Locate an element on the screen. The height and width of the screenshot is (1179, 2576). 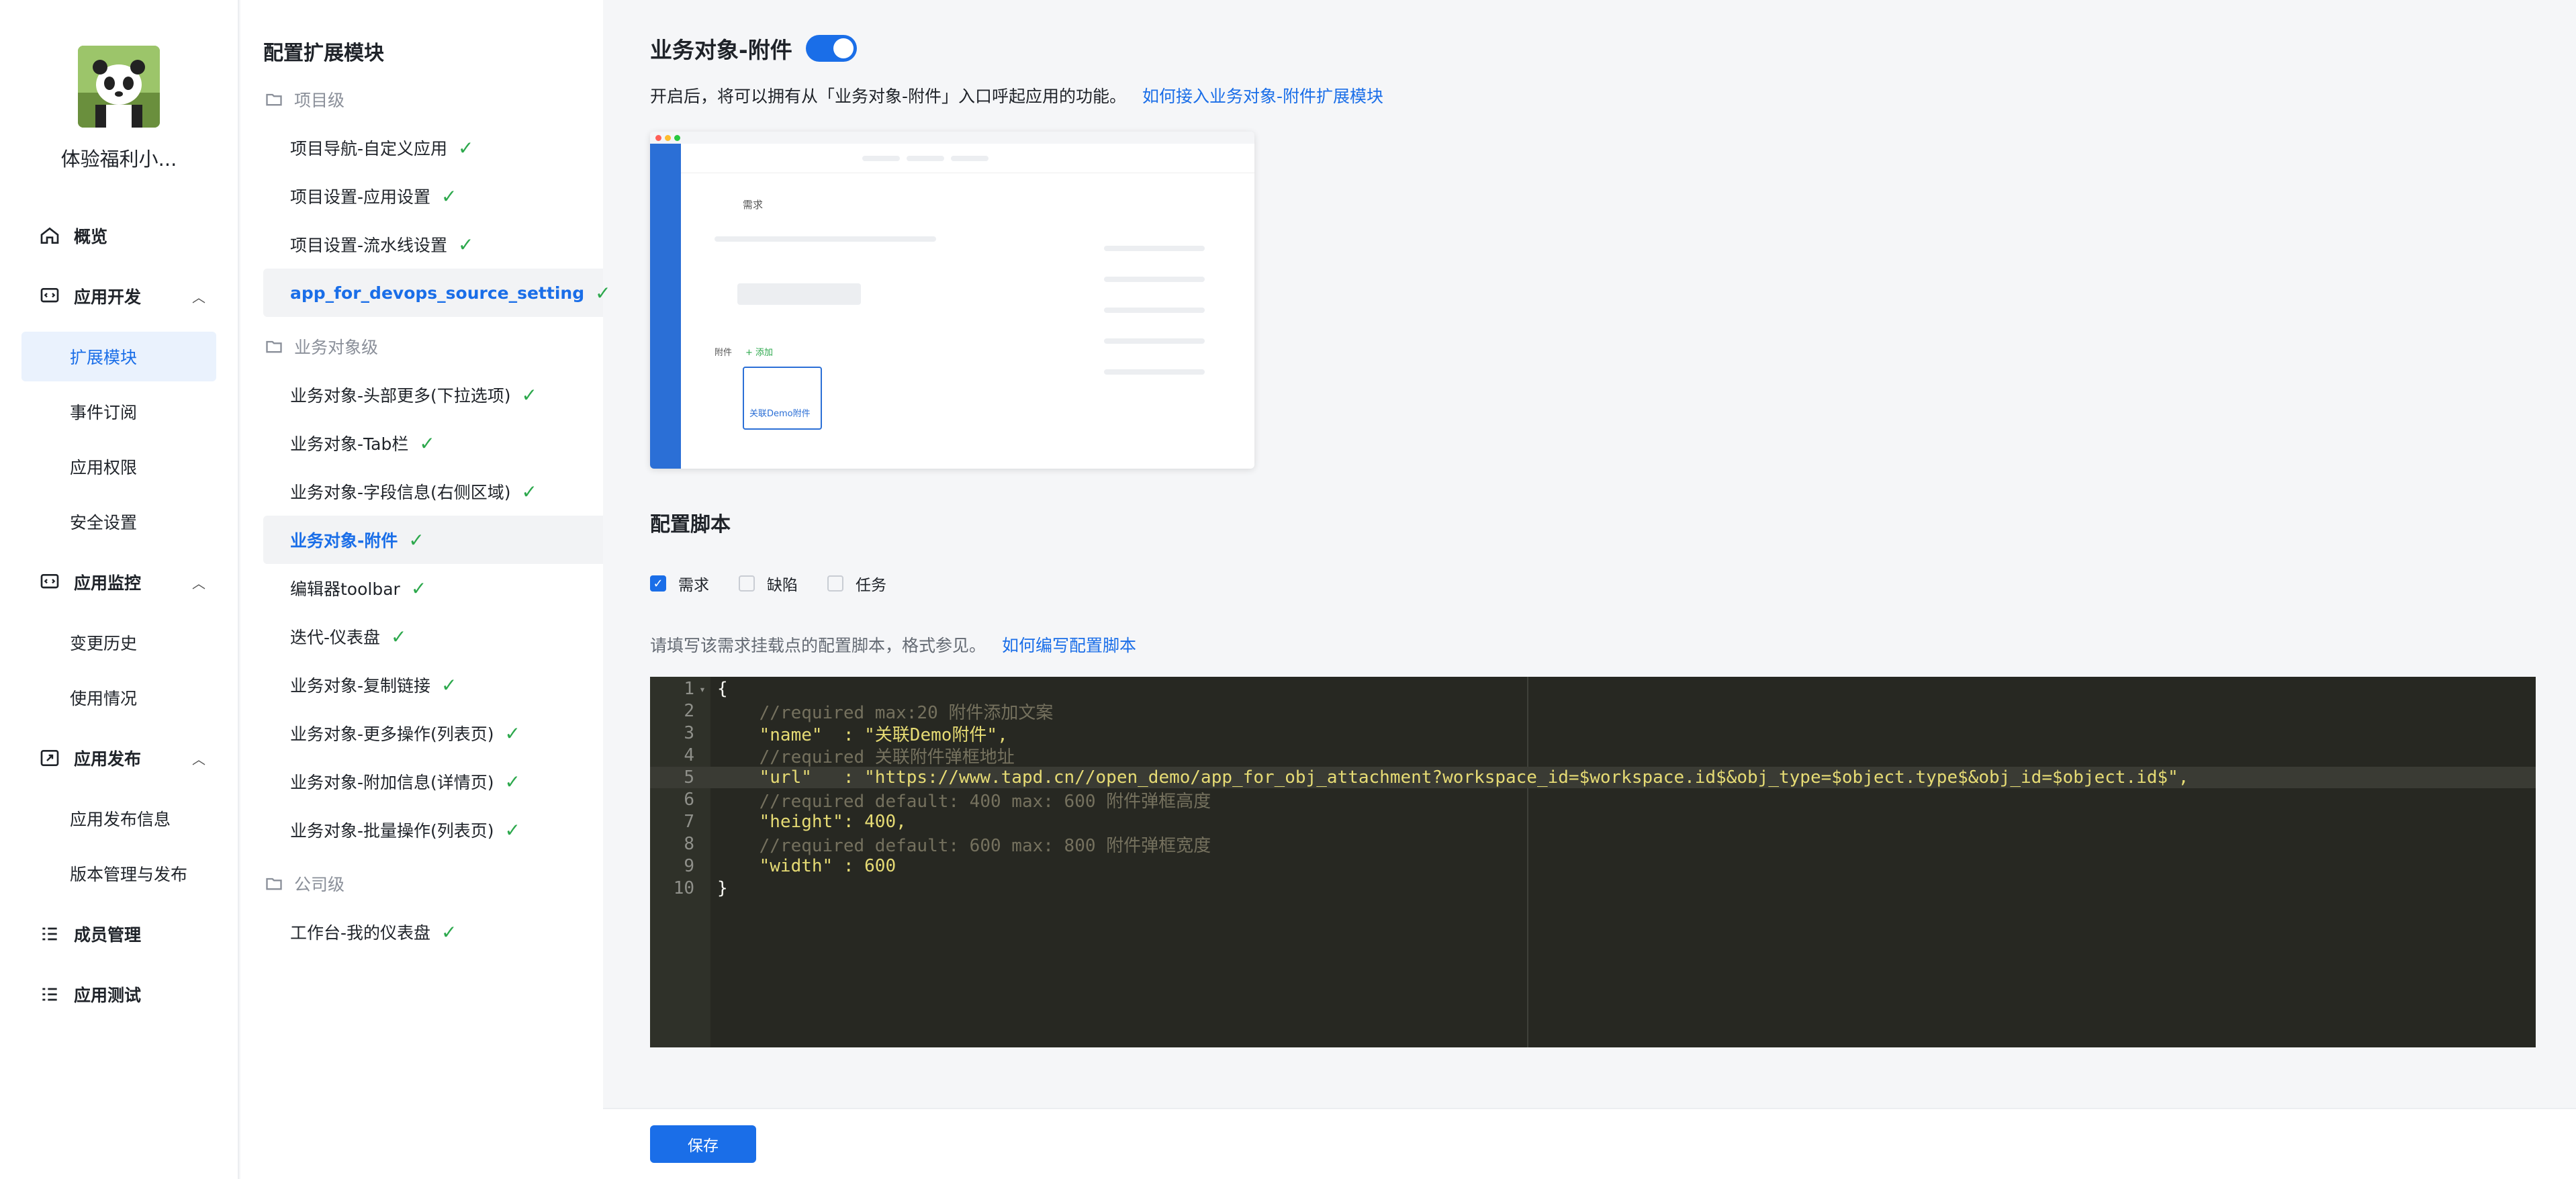
nav-item-extension-module: 扩展模块 is located at coordinates (118, 356).